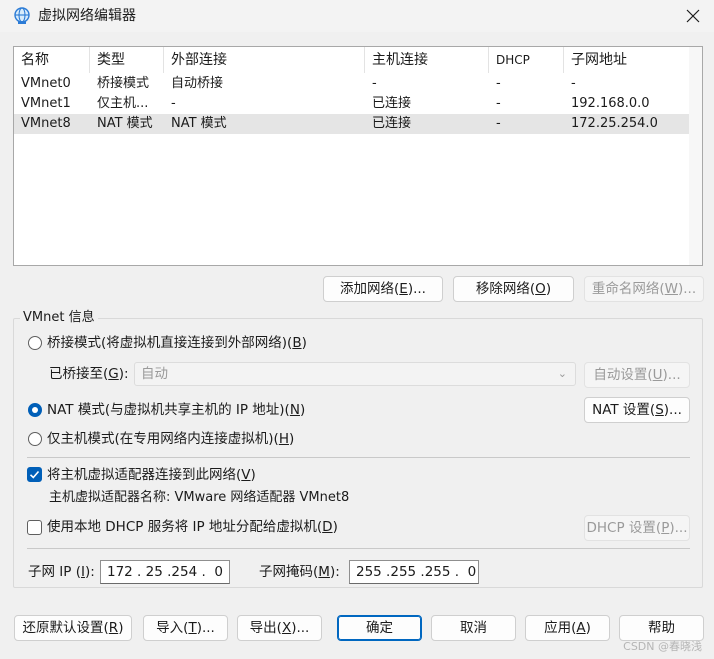  Describe the element at coordinates (352, 84) in the screenshot. I see `table-row: VMnet0 桥接模式 自动桥接 - - -` at that location.